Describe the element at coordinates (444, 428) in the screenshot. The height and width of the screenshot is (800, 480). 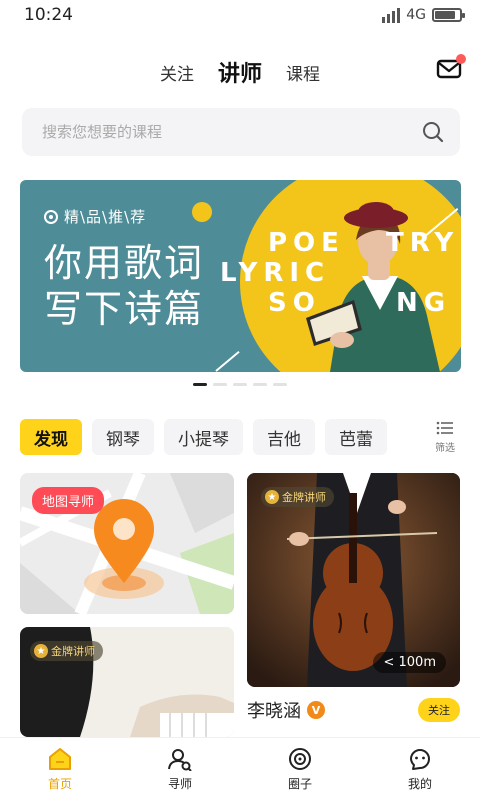
I see `filter-icon` at that location.